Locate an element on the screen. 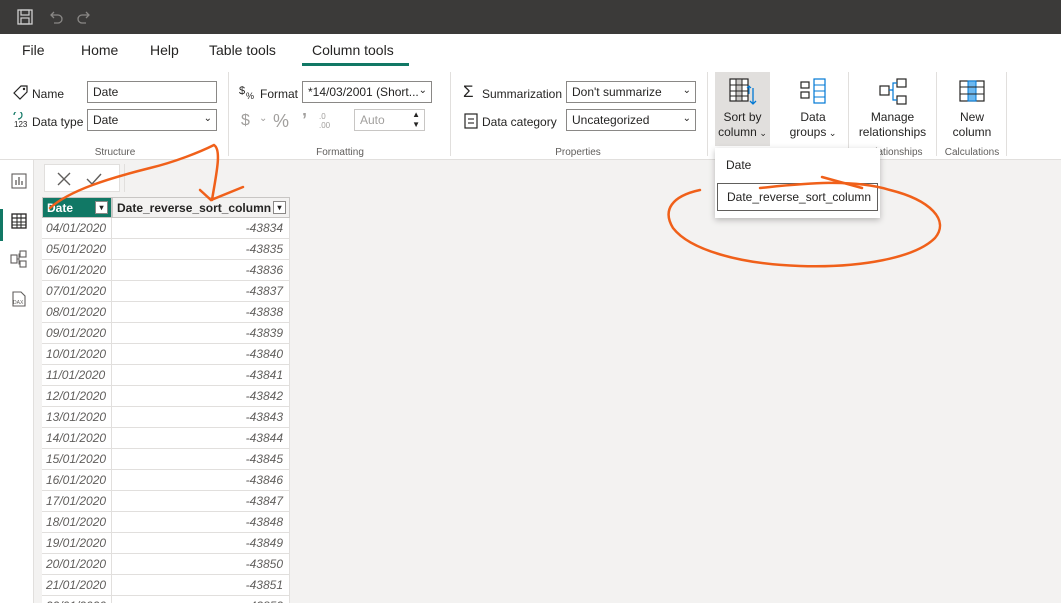 The height and width of the screenshot is (603, 1061). cell-date: 06/01/2020 is located at coordinates (77, 270).